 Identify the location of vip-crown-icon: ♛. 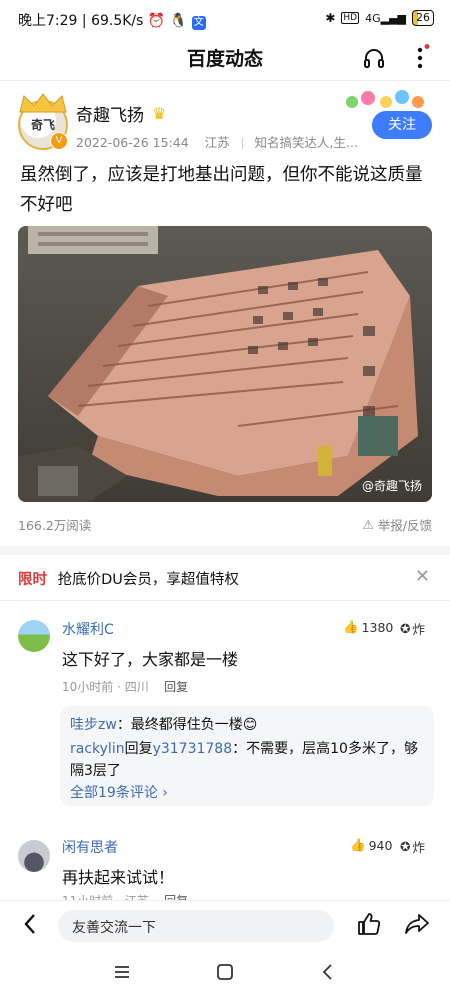
(159, 113).